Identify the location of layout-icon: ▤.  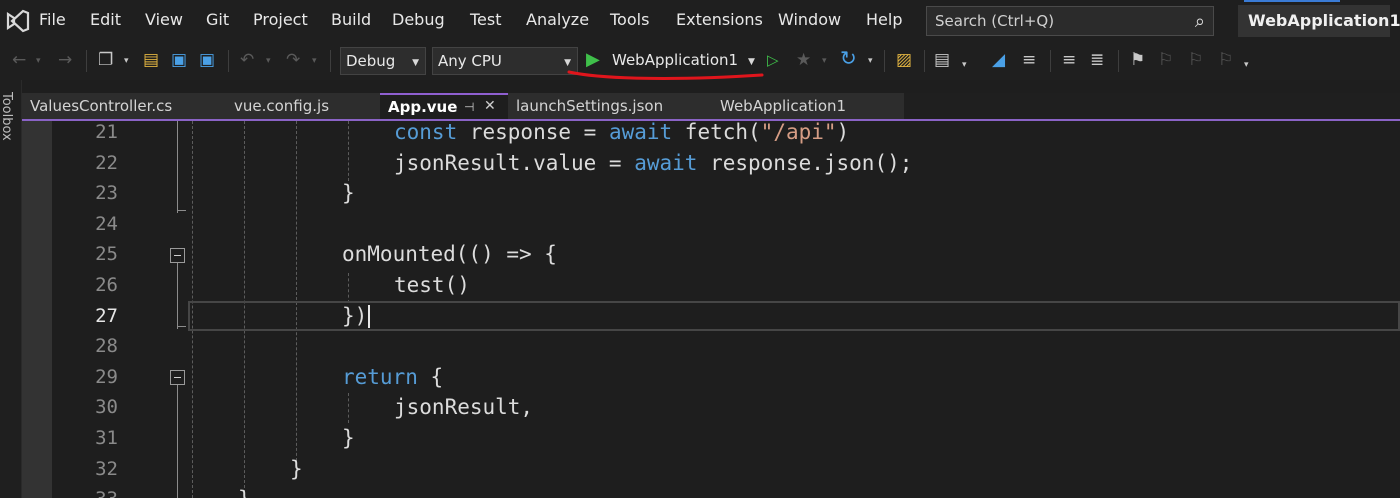
(942, 60).